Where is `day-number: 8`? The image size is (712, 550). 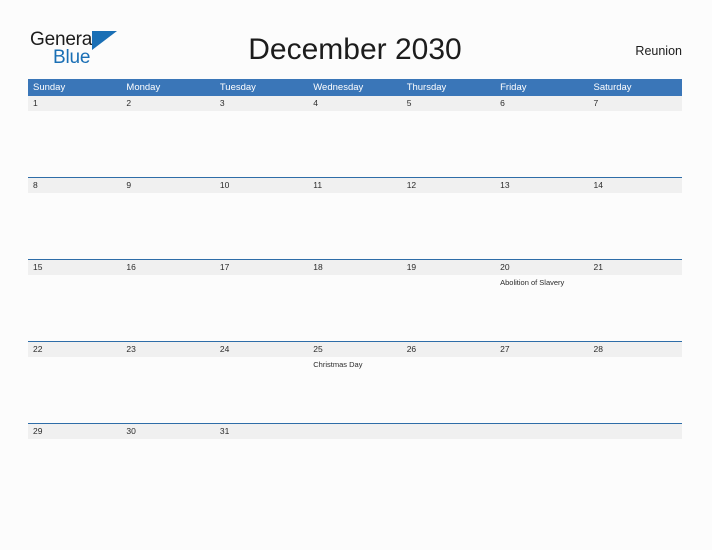
day-number: 8 is located at coordinates (74, 185).